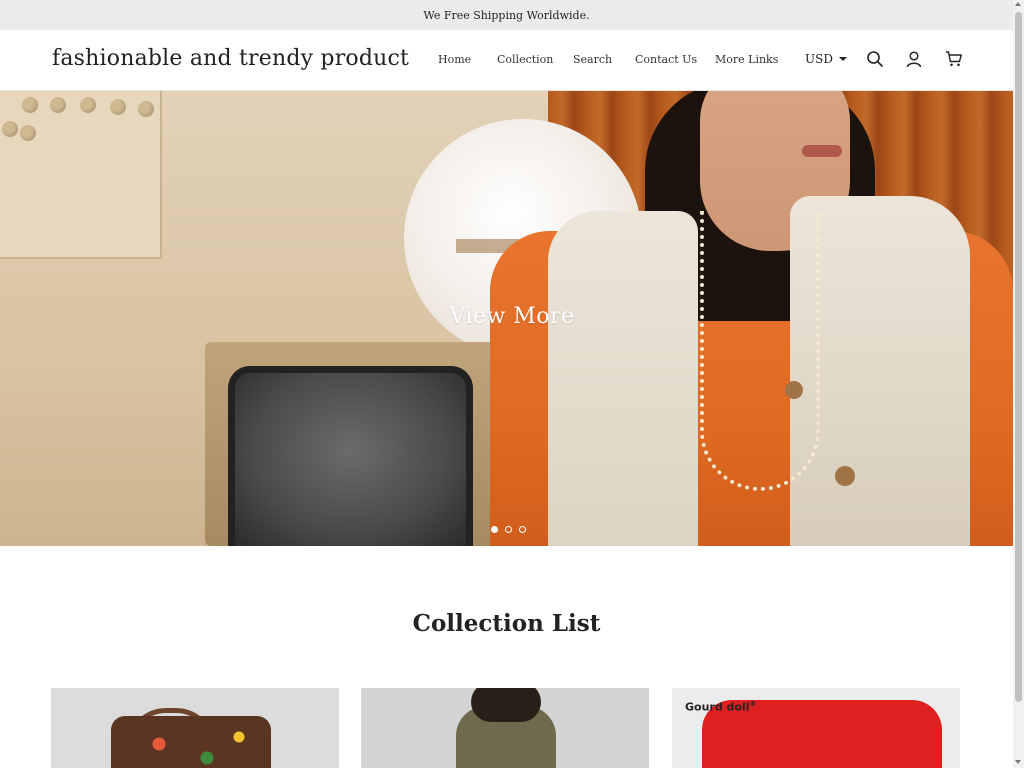 This screenshot has height=768, width=1024. I want to click on collection-card-bags, so click(195, 728).